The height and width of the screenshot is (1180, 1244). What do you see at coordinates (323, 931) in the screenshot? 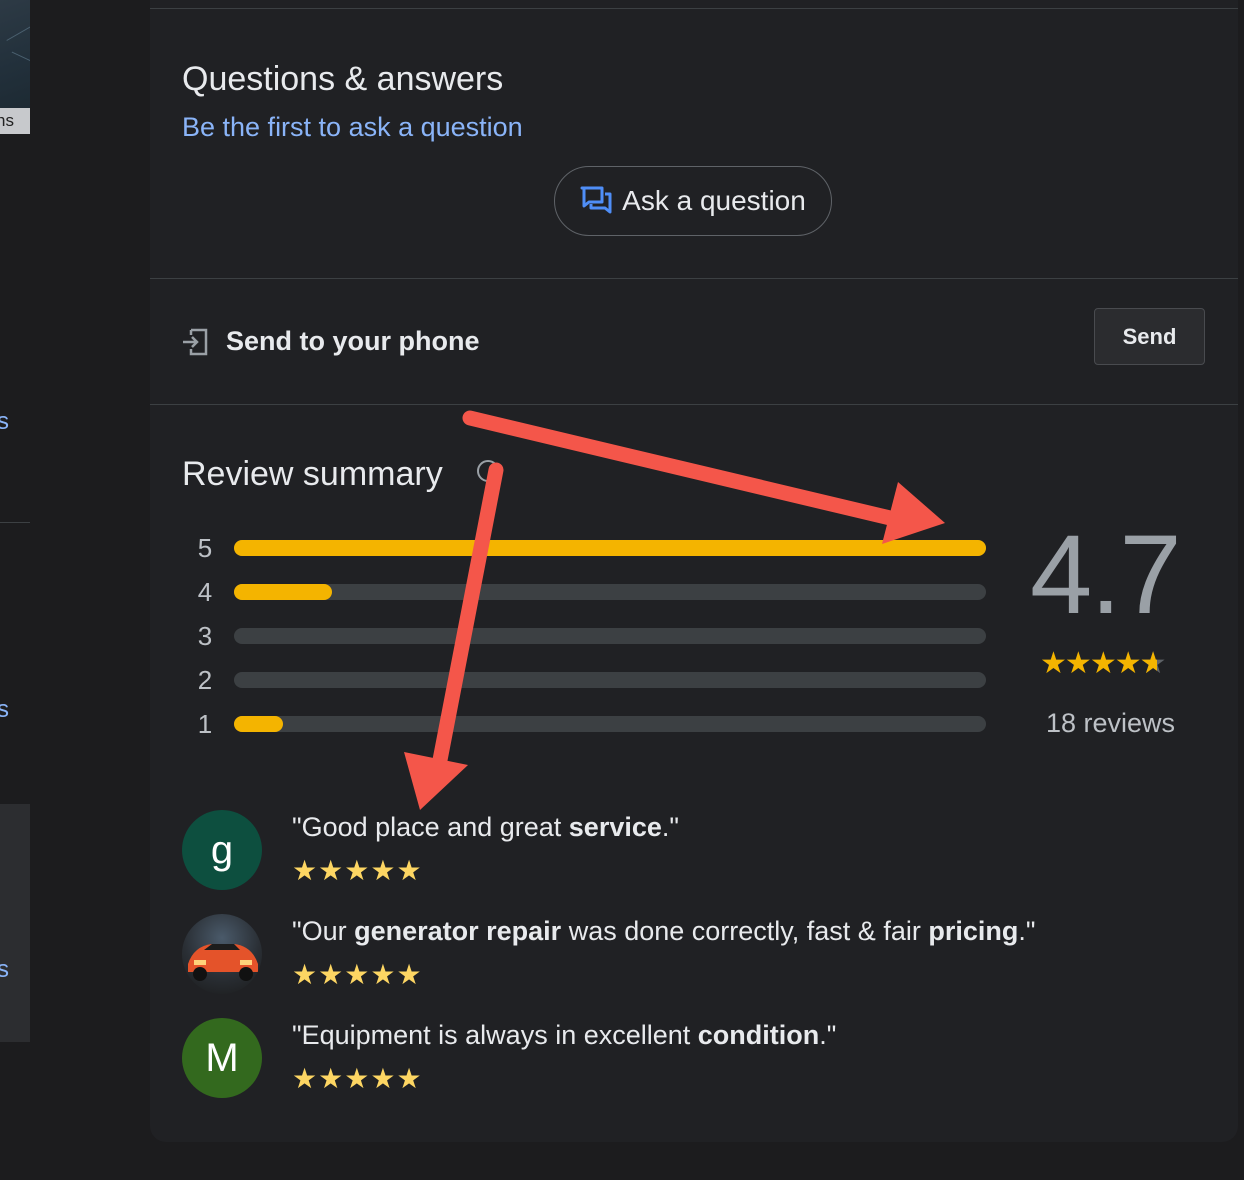
I see `quote-text: "Our` at bounding box center [323, 931].